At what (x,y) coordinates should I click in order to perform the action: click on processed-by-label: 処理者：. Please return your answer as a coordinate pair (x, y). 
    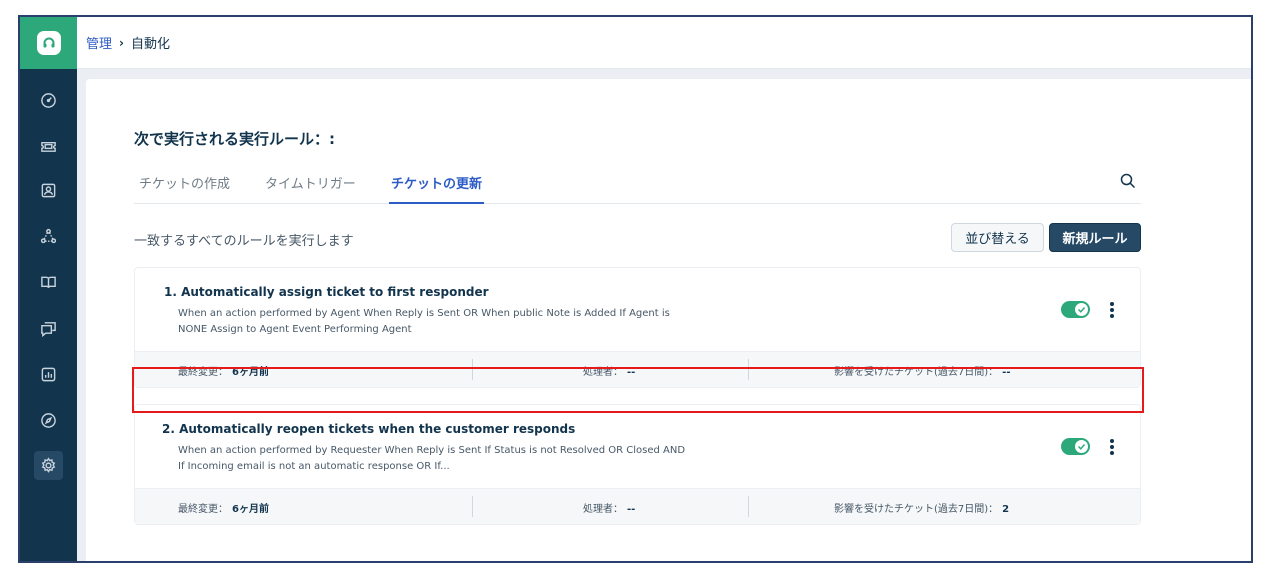
    Looking at the image, I should click on (603, 509).